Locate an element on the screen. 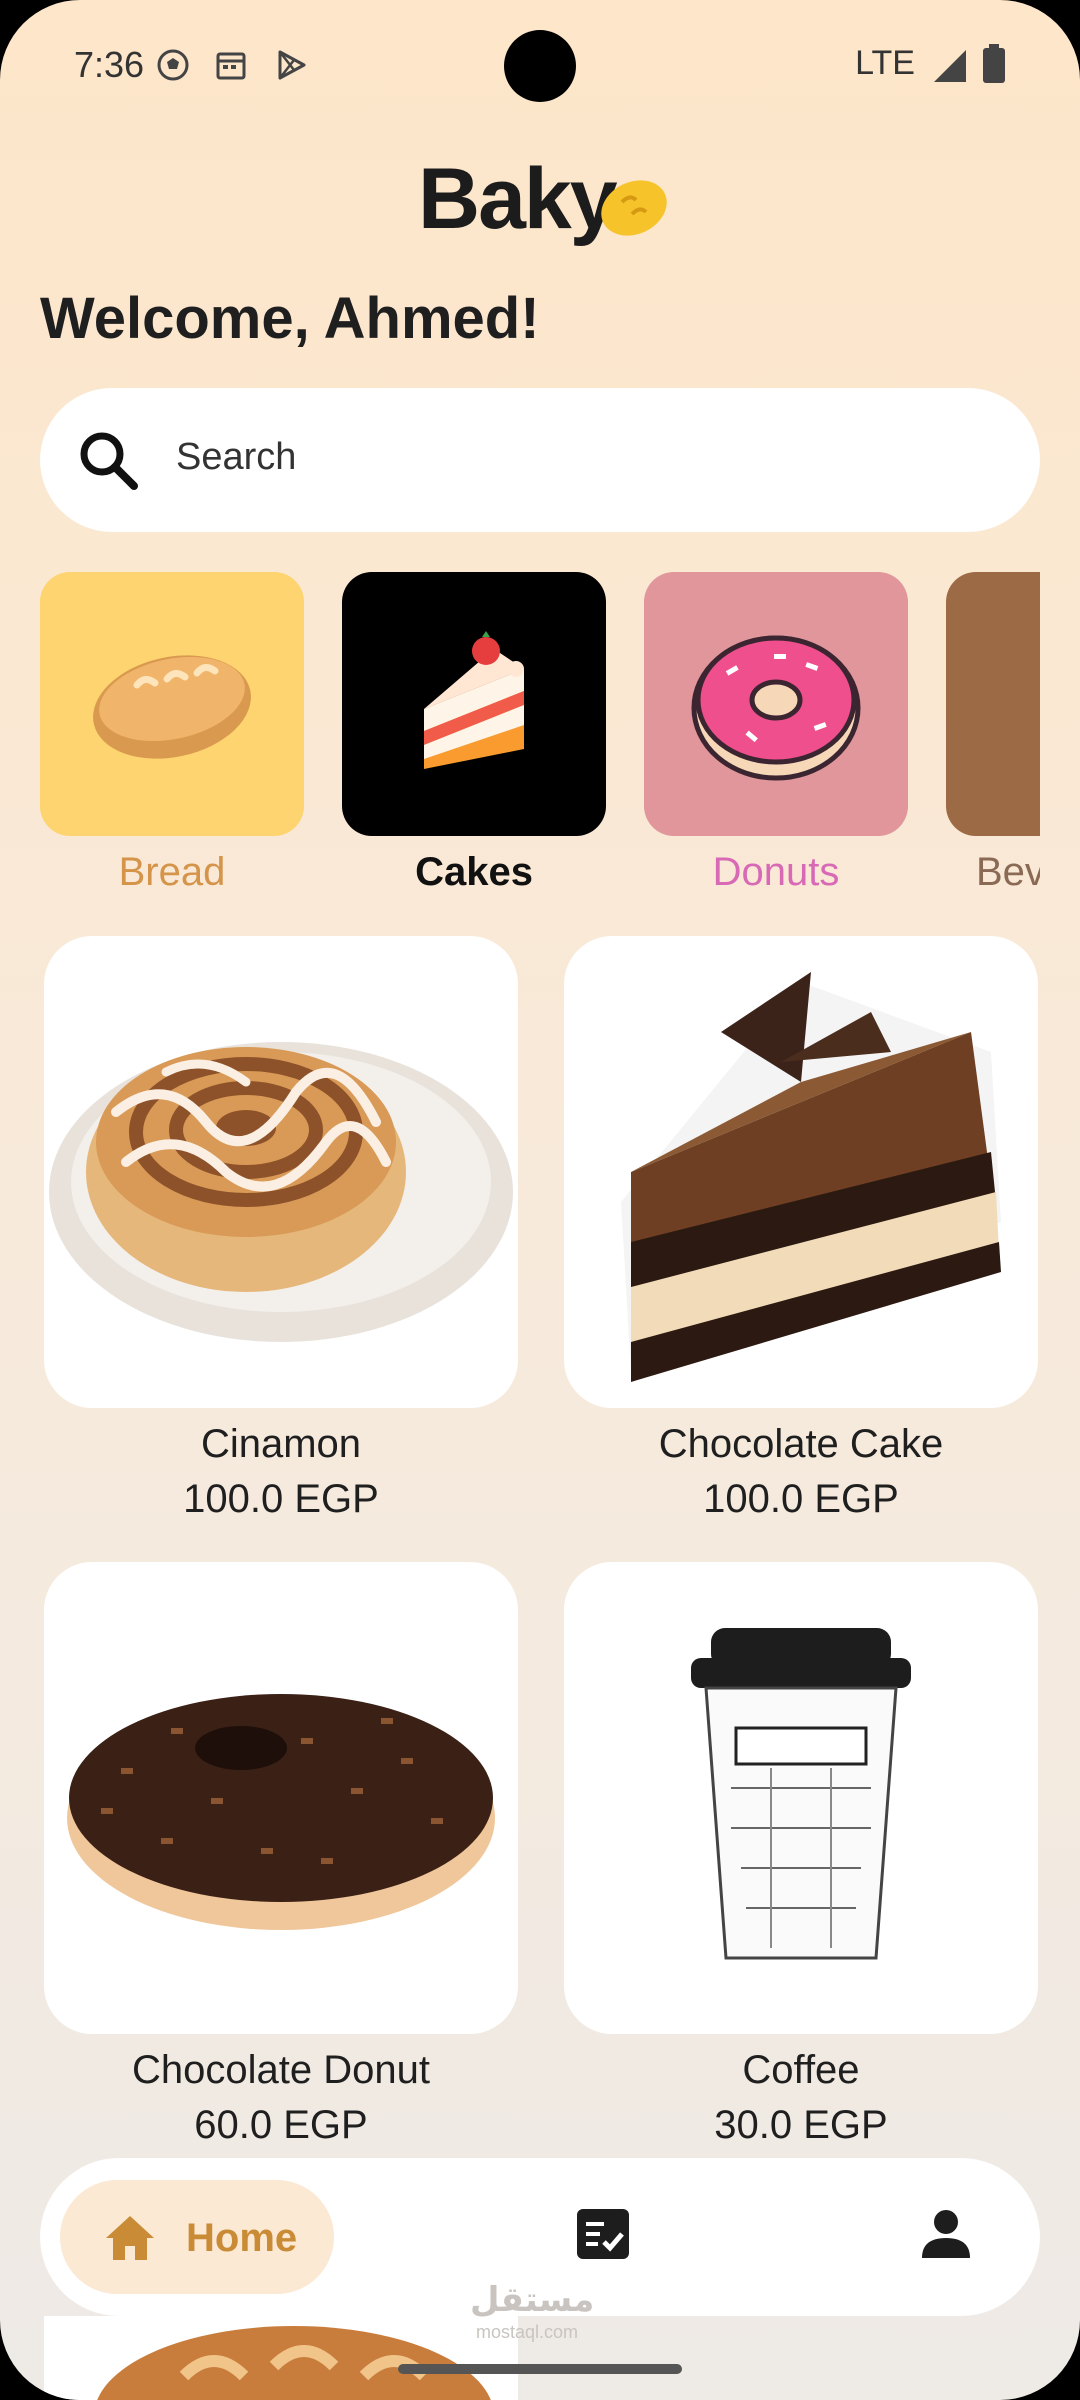 The width and height of the screenshot is (1080, 2400). category-cakes: Cakes is located at coordinates (474, 733).